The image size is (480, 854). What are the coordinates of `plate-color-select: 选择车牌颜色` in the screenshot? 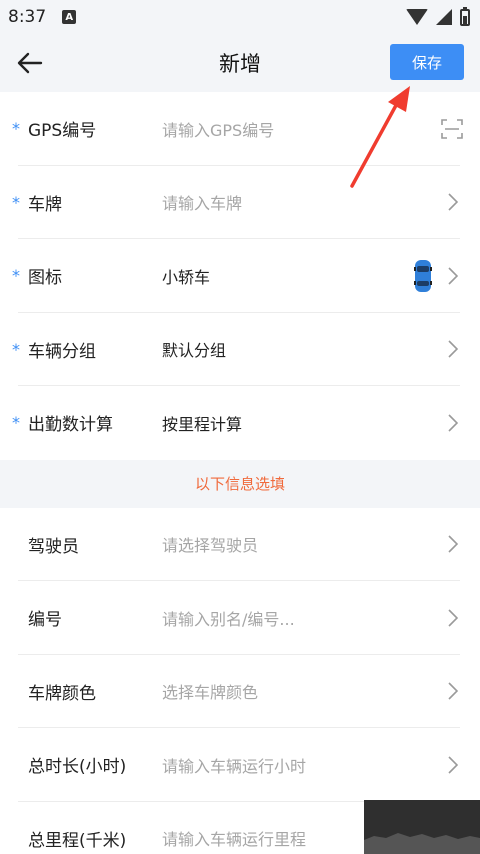 It's located at (304, 691).